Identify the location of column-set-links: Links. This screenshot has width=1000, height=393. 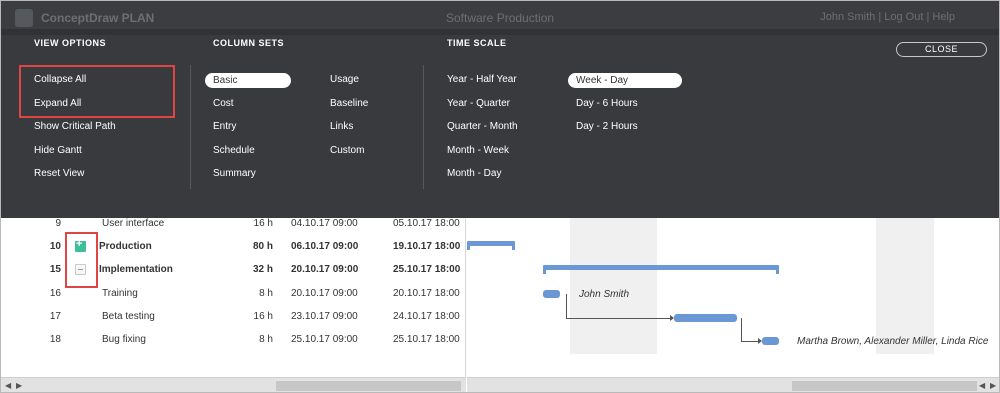
(341, 126).